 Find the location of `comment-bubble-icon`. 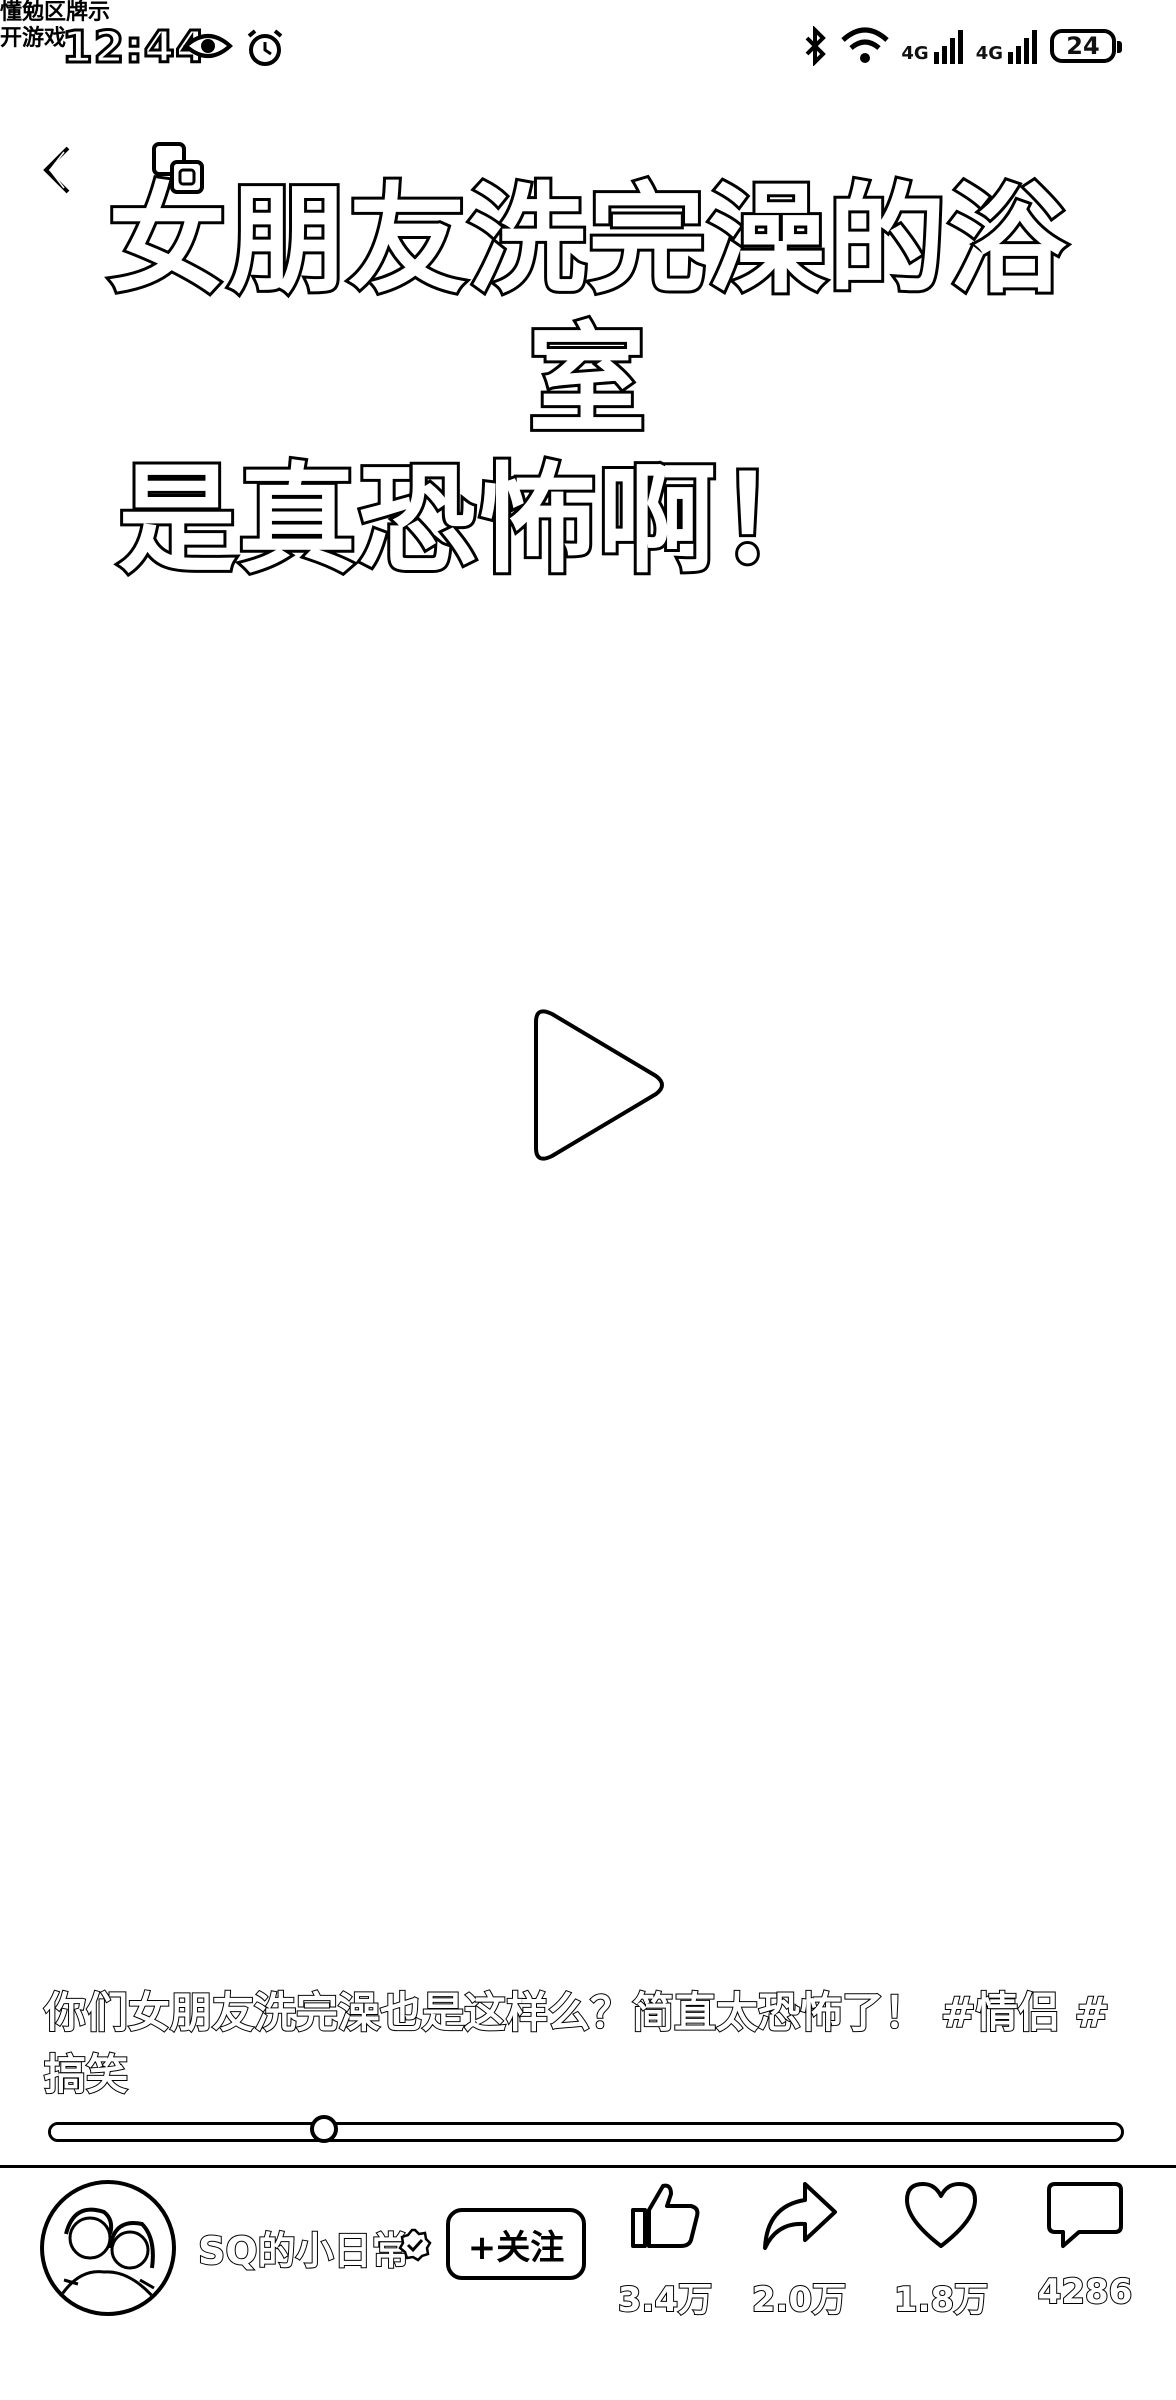

comment-bubble-icon is located at coordinates (1085, 2215).